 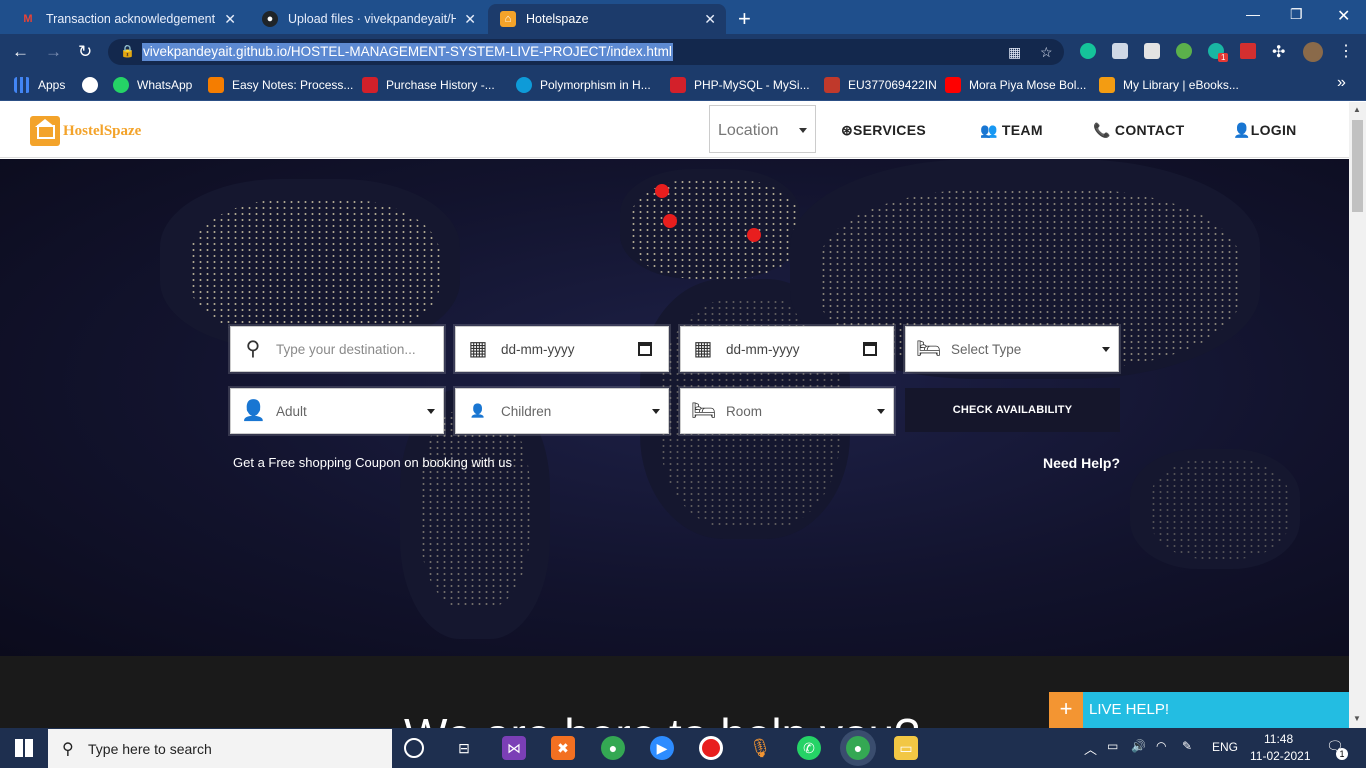 What do you see at coordinates (1280, 756) in the screenshot?
I see `clock-date: 11-02-2021` at bounding box center [1280, 756].